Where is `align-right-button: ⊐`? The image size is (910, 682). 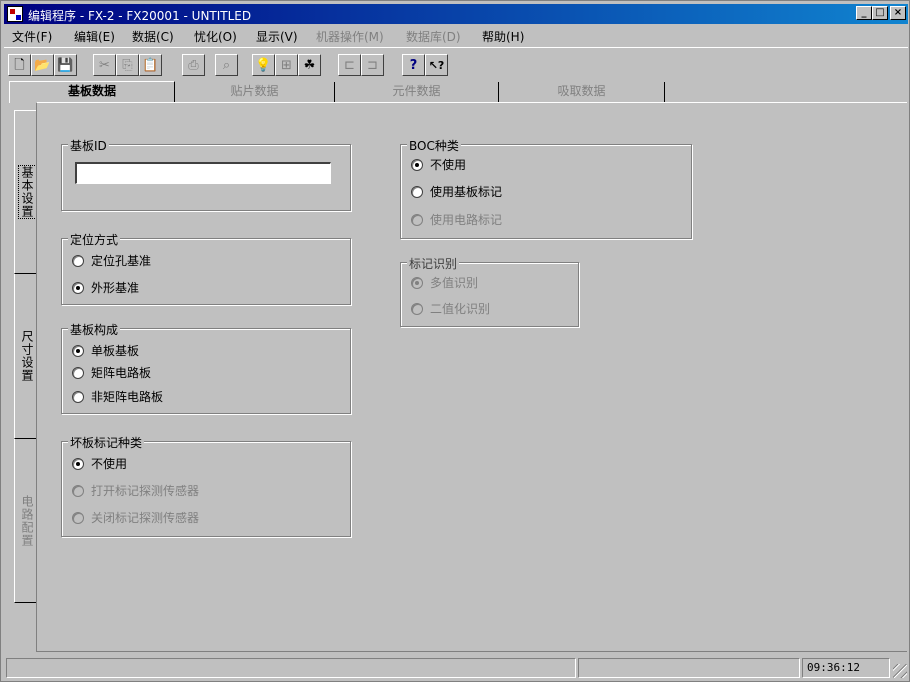
align-right-button: ⊐ is located at coordinates (372, 65).